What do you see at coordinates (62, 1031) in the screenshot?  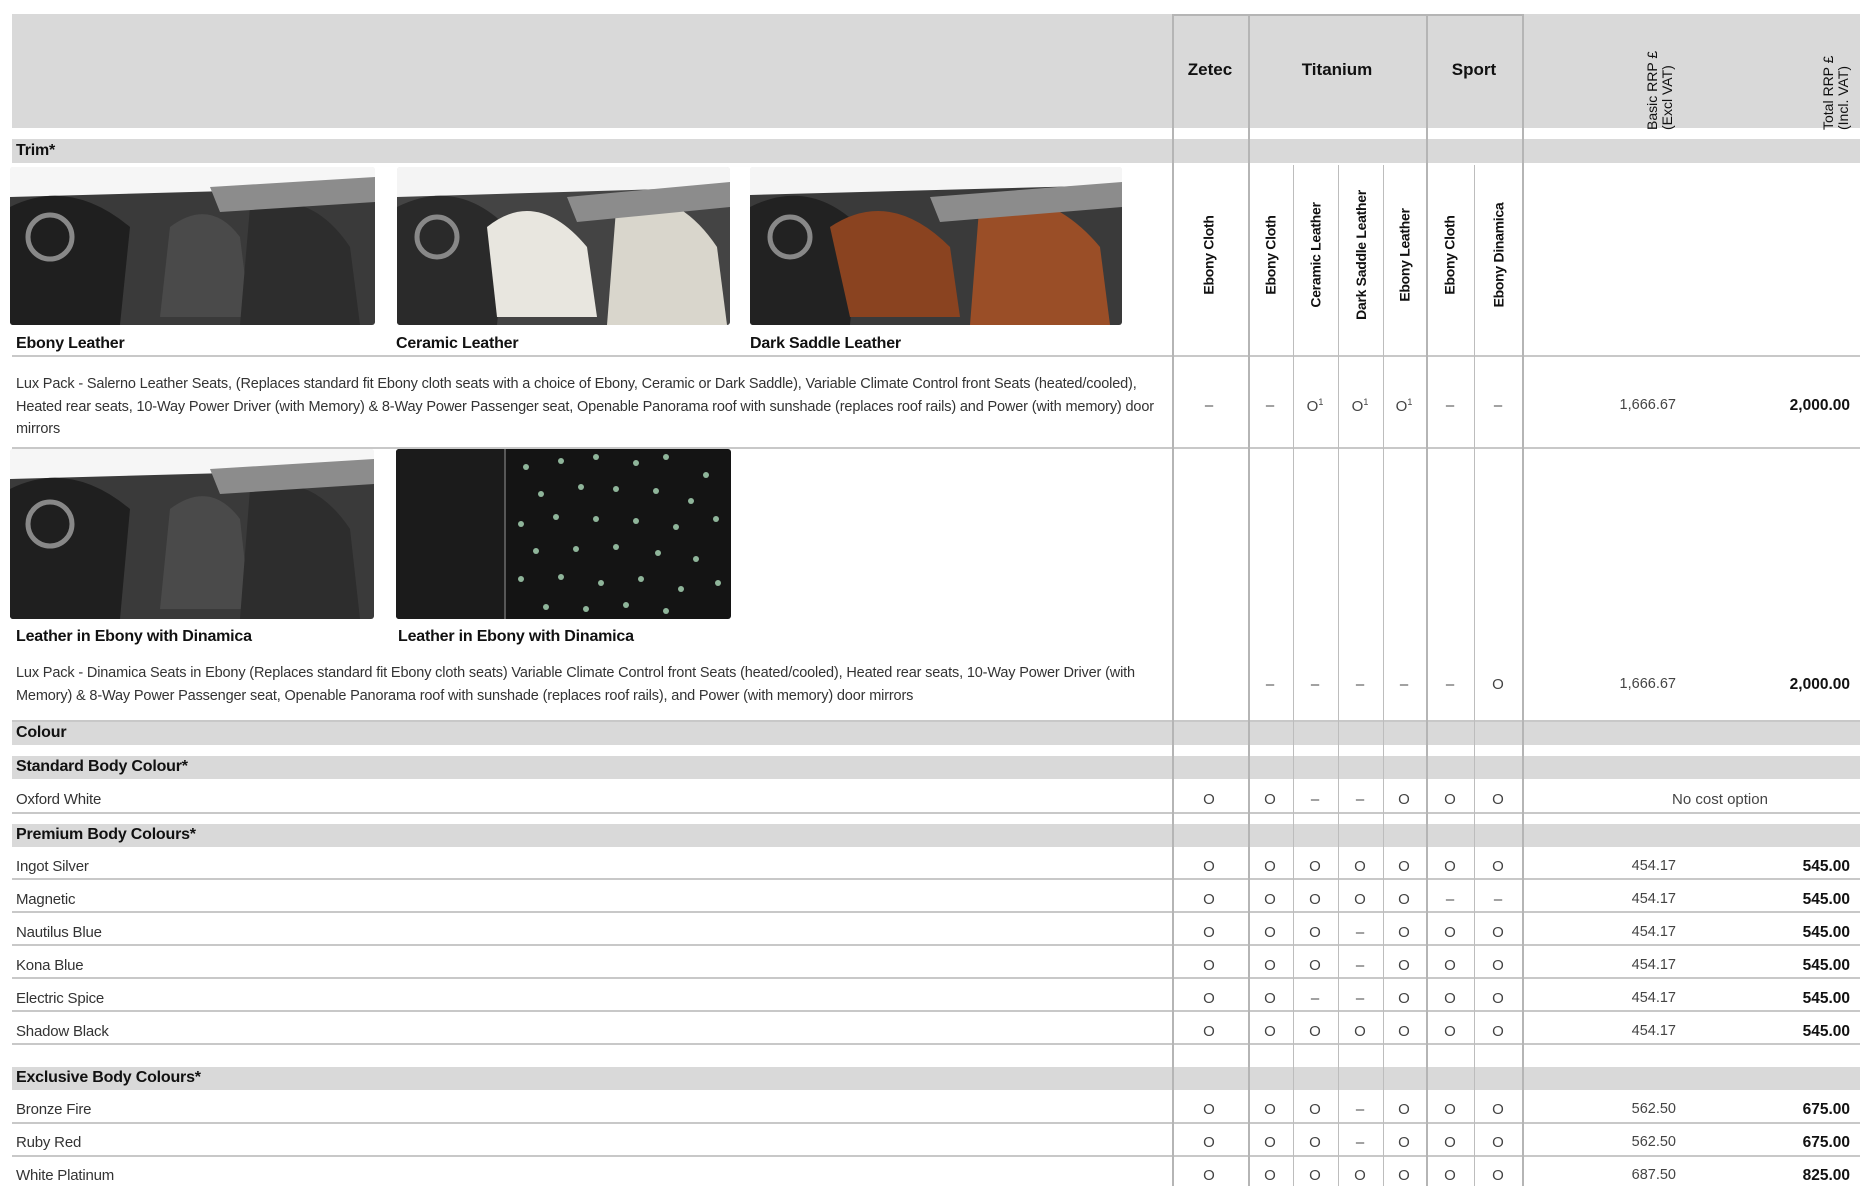 I see `colour-name: Shadow Black` at bounding box center [62, 1031].